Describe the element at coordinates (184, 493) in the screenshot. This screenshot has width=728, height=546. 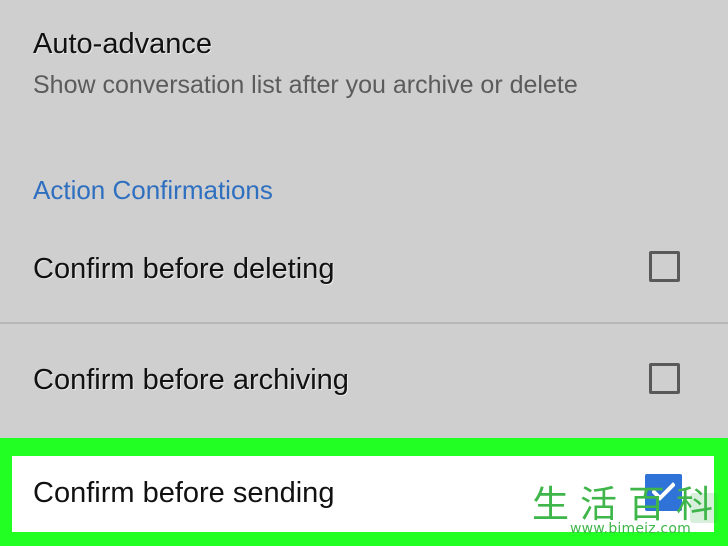
I see `confirm-send-label: Confirm before sending` at that location.